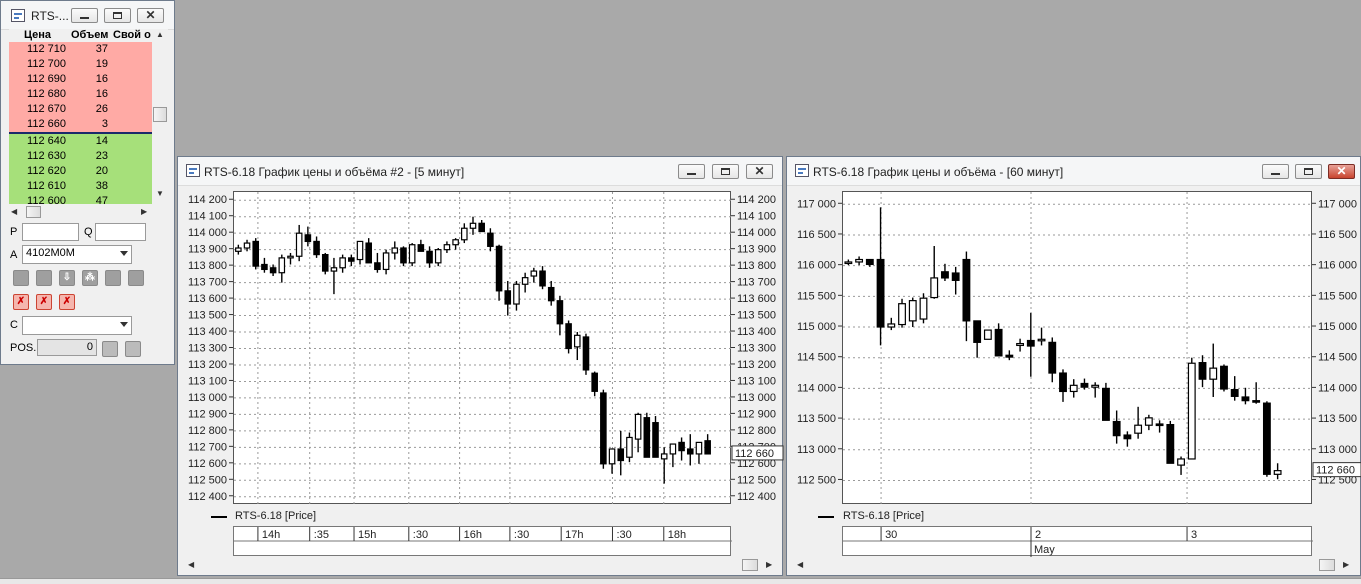 Image resolution: width=1361 pixels, height=584 pixels. Describe the element at coordinates (46, 49) in the screenshot. I see `row-price: 112 710` at that location.